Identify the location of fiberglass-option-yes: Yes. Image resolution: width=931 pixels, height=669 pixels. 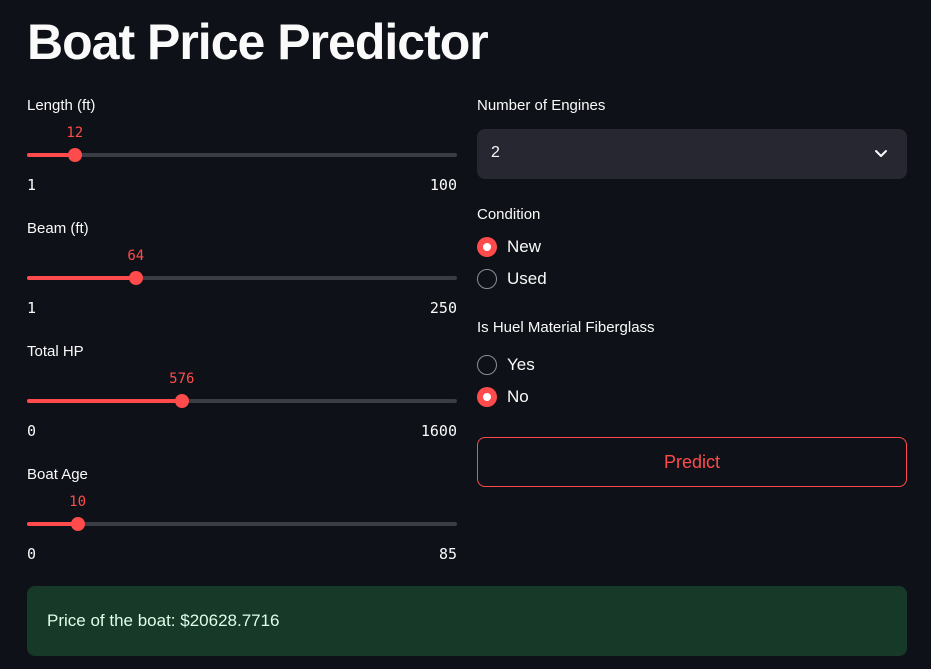
(692, 365).